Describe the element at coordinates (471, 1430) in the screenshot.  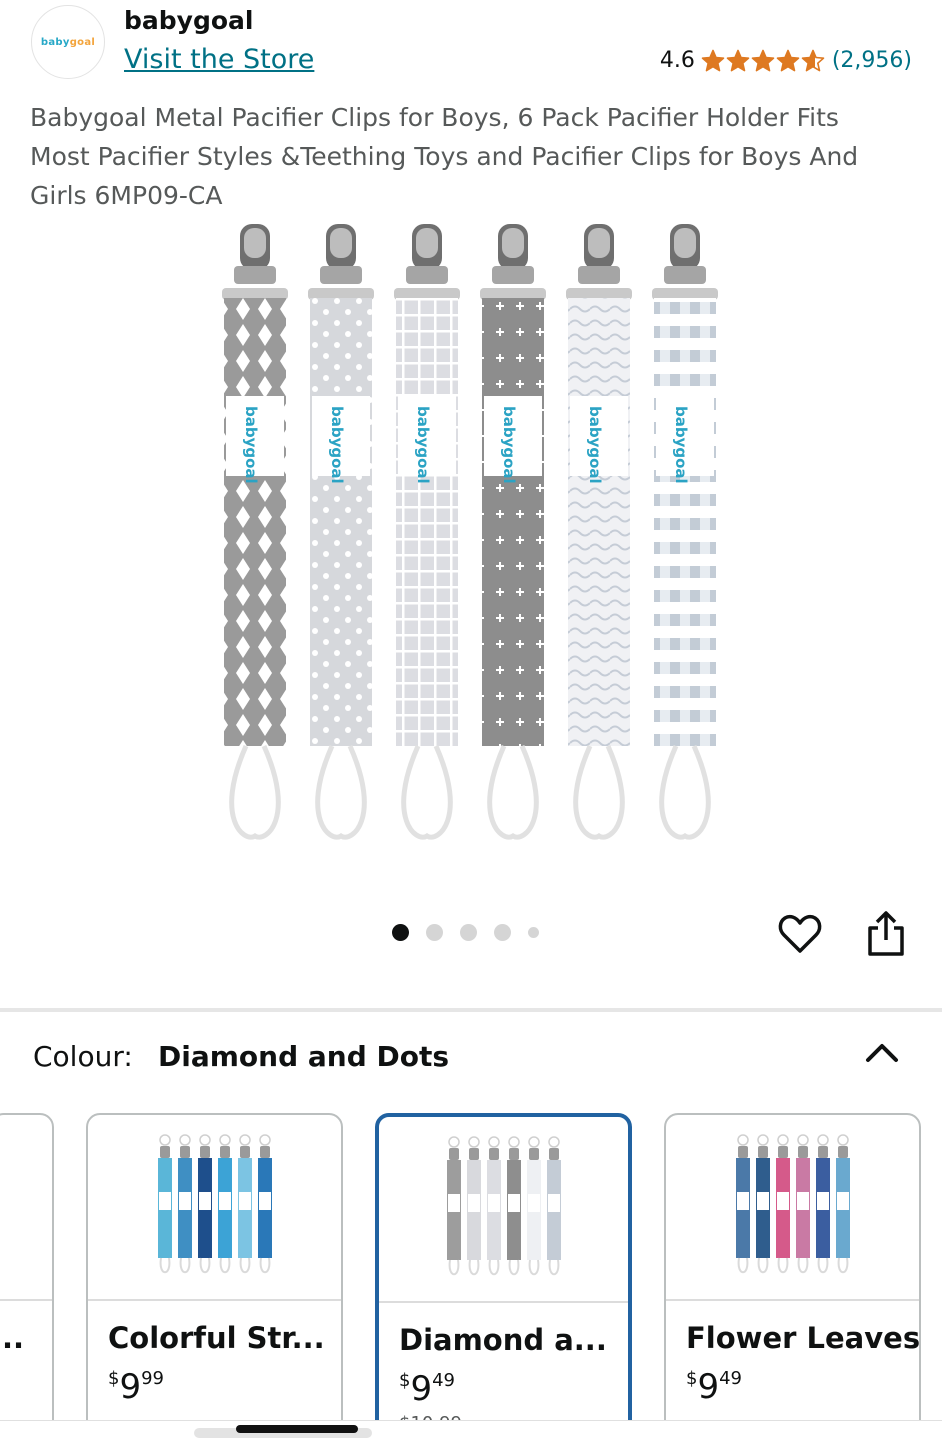
I see `home-indicator-area` at that location.